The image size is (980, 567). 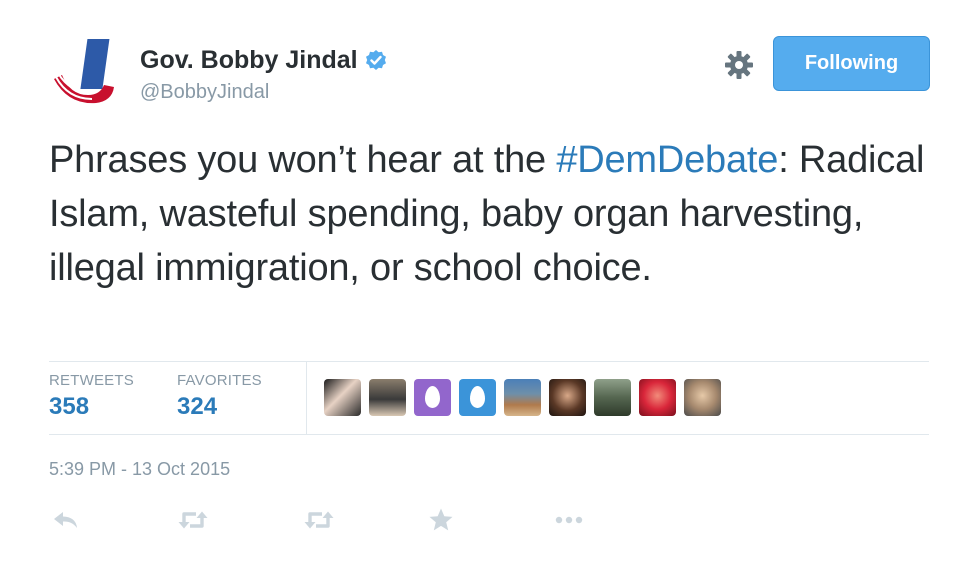 I want to click on stats-divider-bottom, so click(x=489, y=434).